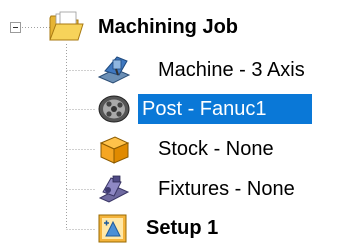  Describe the element at coordinates (114, 151) in the screenshot. I see `stock-box-icon` at that location.